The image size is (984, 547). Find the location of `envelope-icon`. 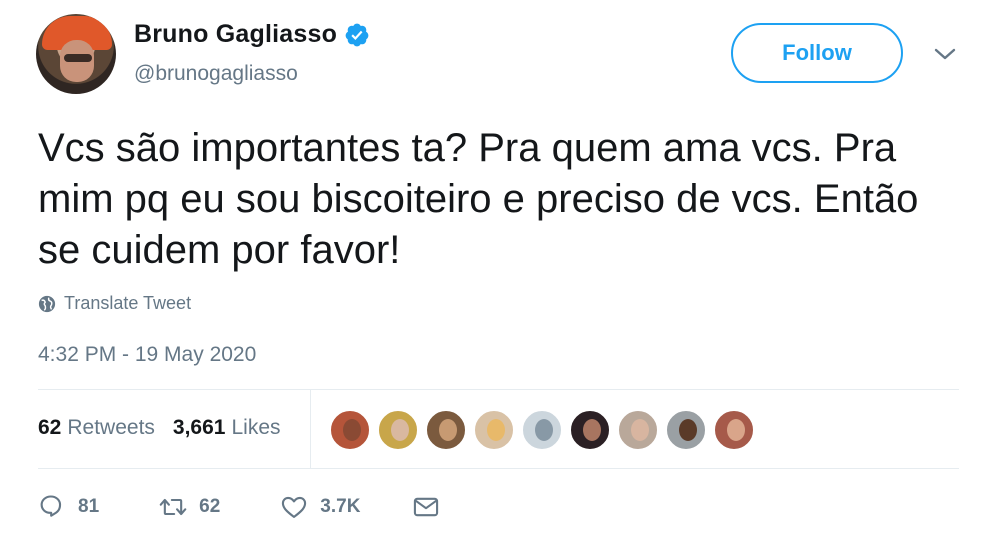

envelope-icon is located at coordinates (426, 507).